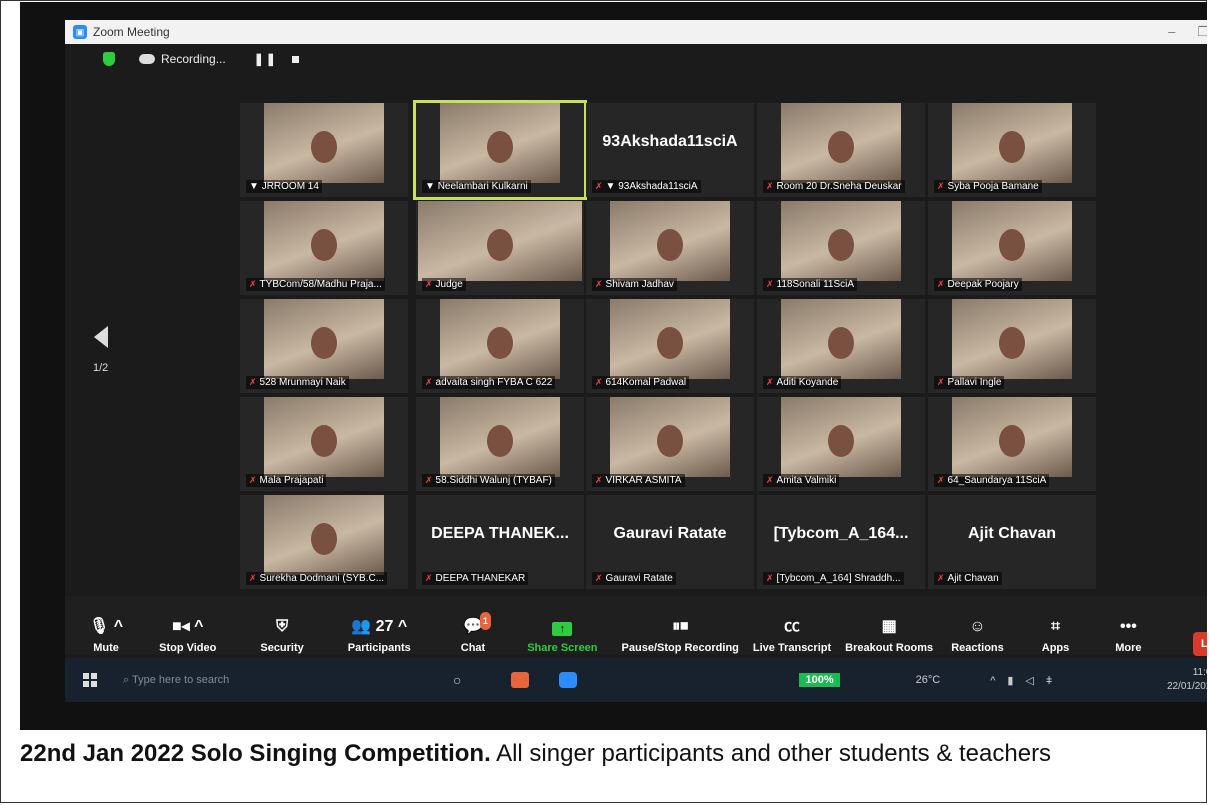 The width and height of the screenshot is (1209, 805). Describe the element at coordinates (646, 186) in the screenshot. I see `tile-name-label: ✗ ▼ 93Akshada11sciA` at that location.